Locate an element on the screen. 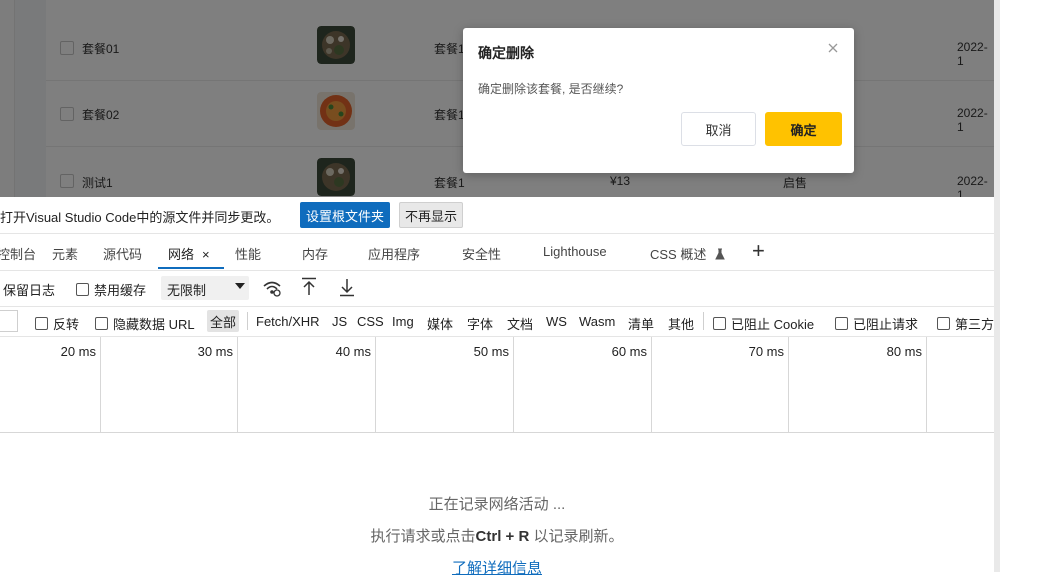  learn-more-link: 了解详细信息 is located at coordinates (497, 567).